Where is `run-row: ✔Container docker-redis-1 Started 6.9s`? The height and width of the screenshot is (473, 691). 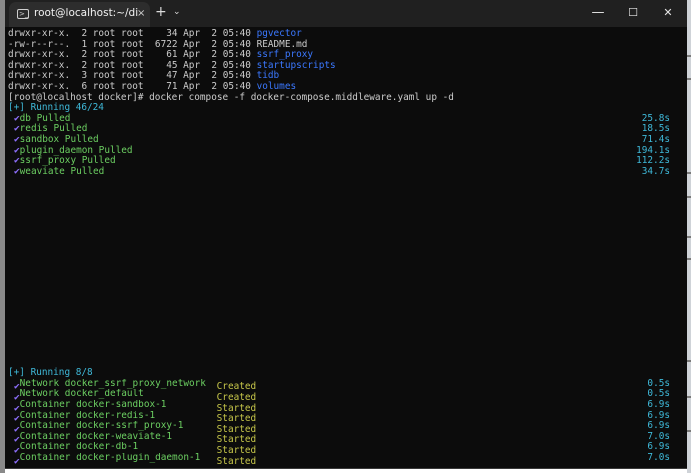
run-row: ✔Container docker-redis-1 Started 6.9s is located at coordinates (346, 417).